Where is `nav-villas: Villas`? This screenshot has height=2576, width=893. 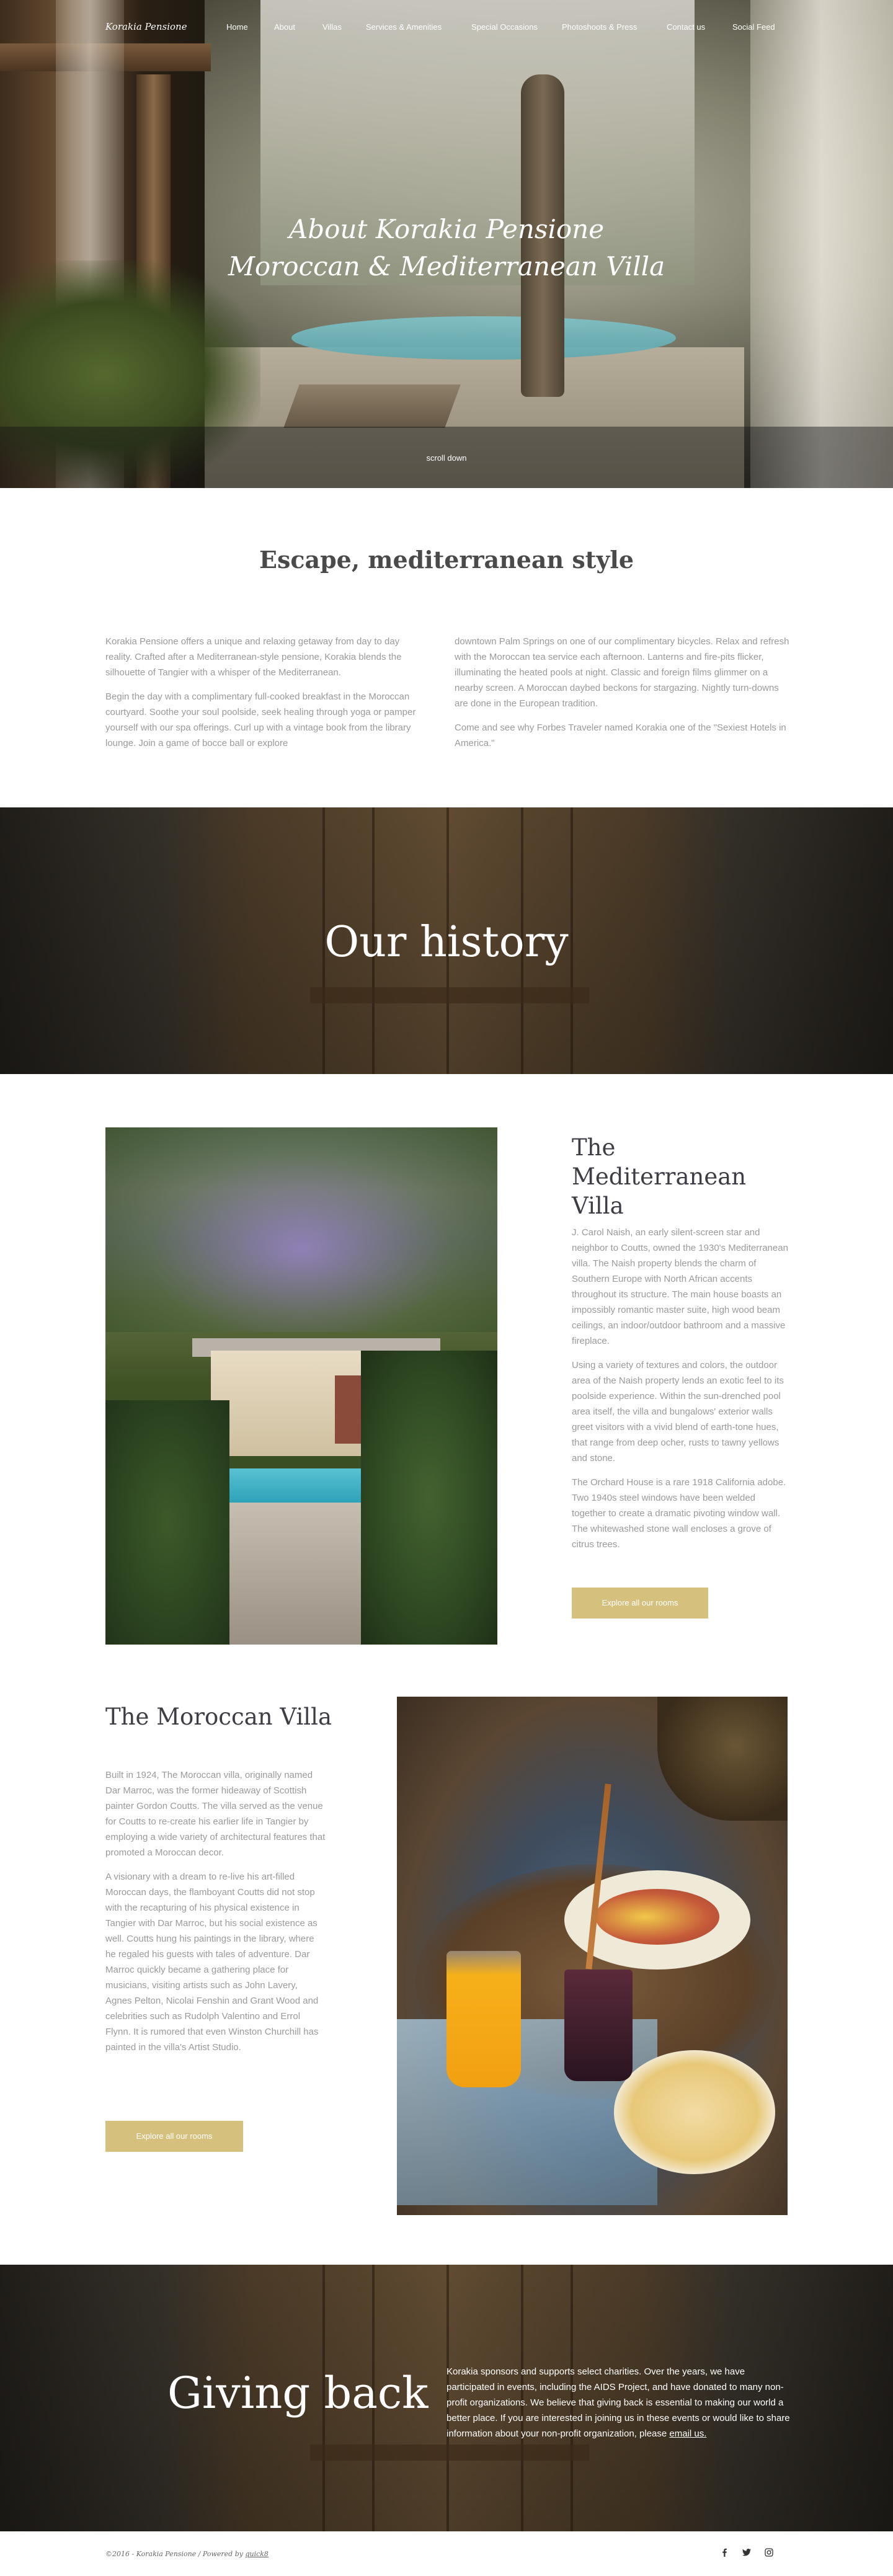 nav-villas: Villas is located at coordinates (332, 27).